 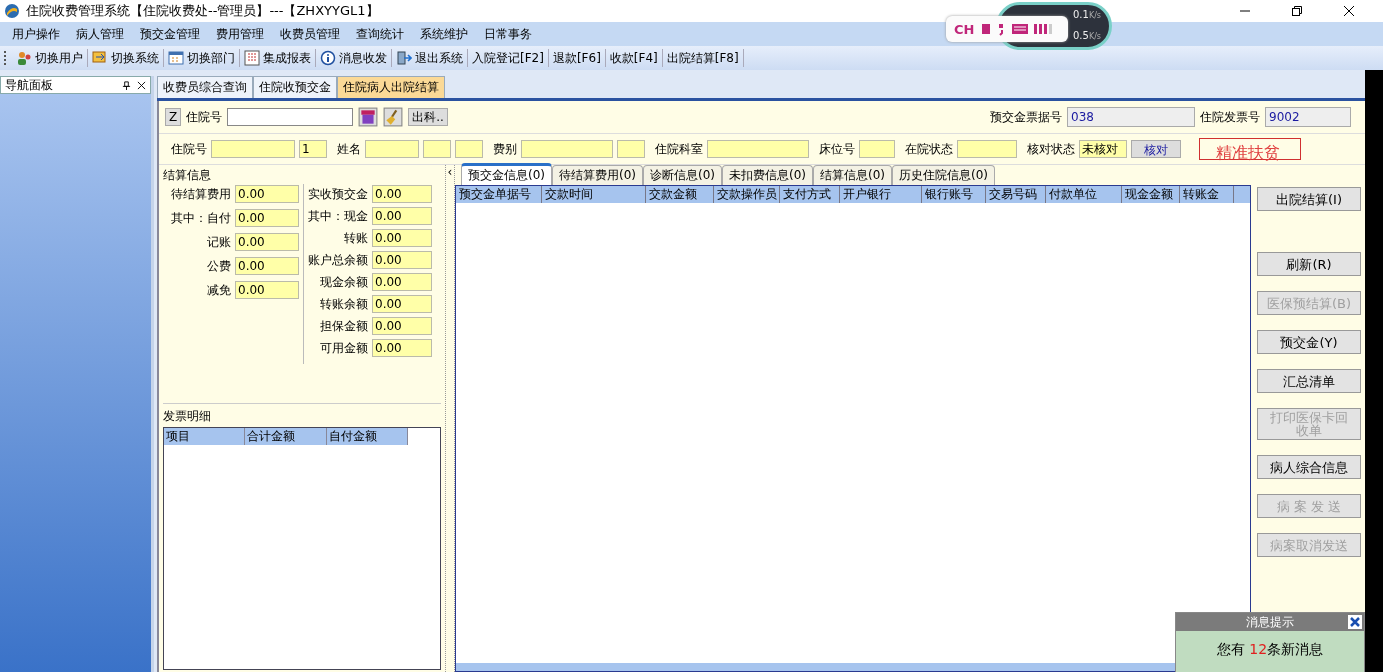 I want to click on popup-title: 消息提示, so click(x=1270, y=622).